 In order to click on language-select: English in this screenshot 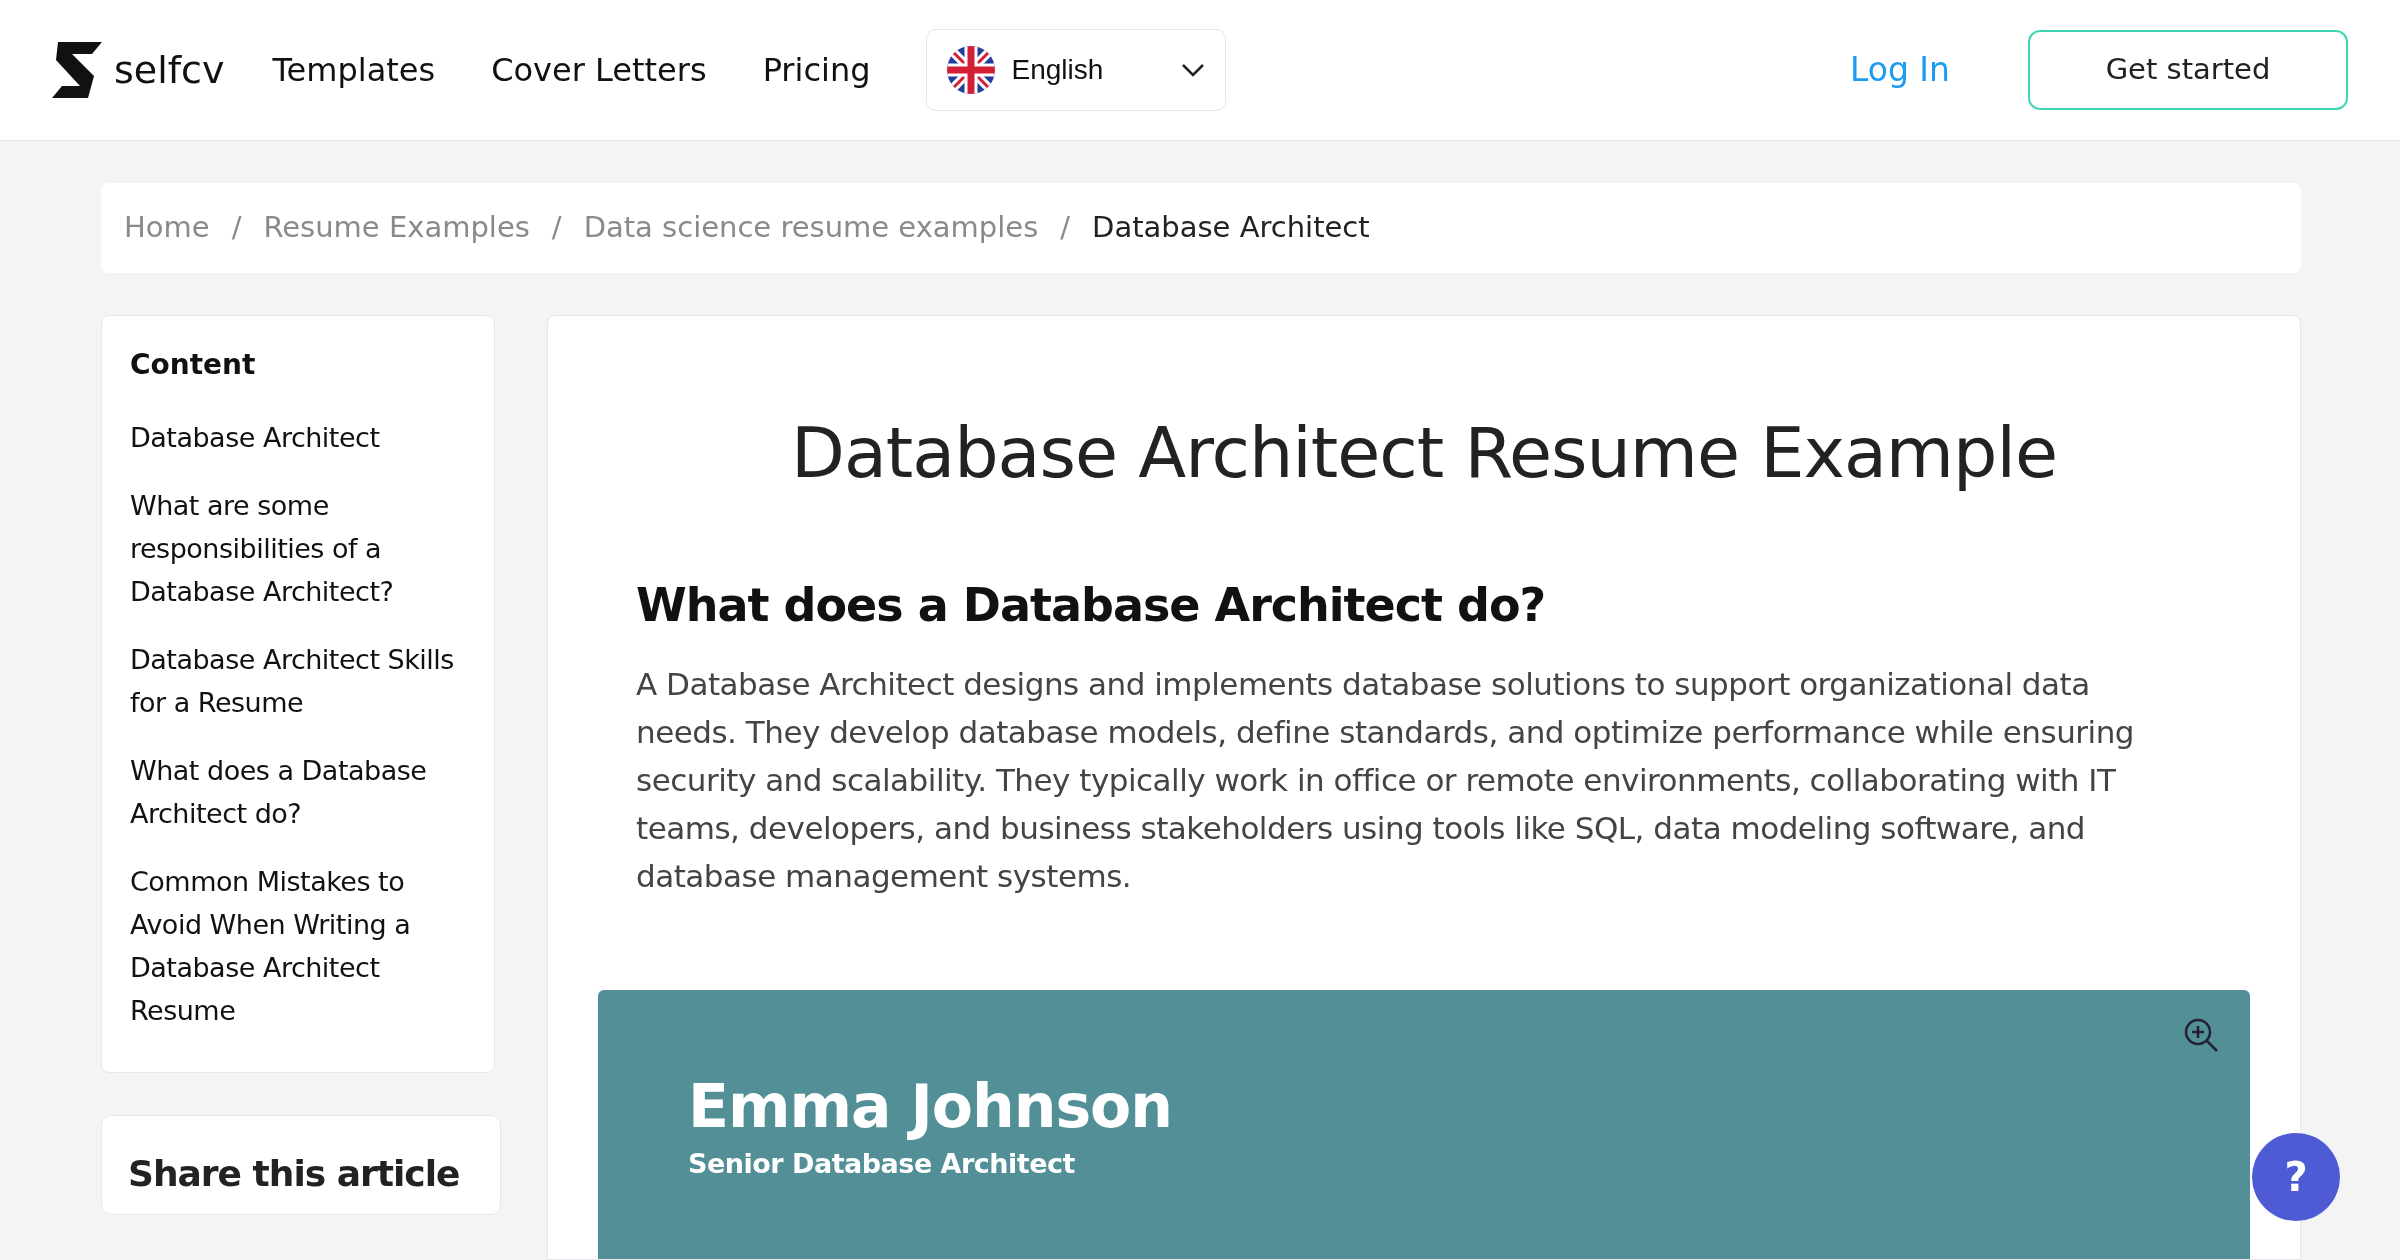, I will do `click(1076, 70)`.